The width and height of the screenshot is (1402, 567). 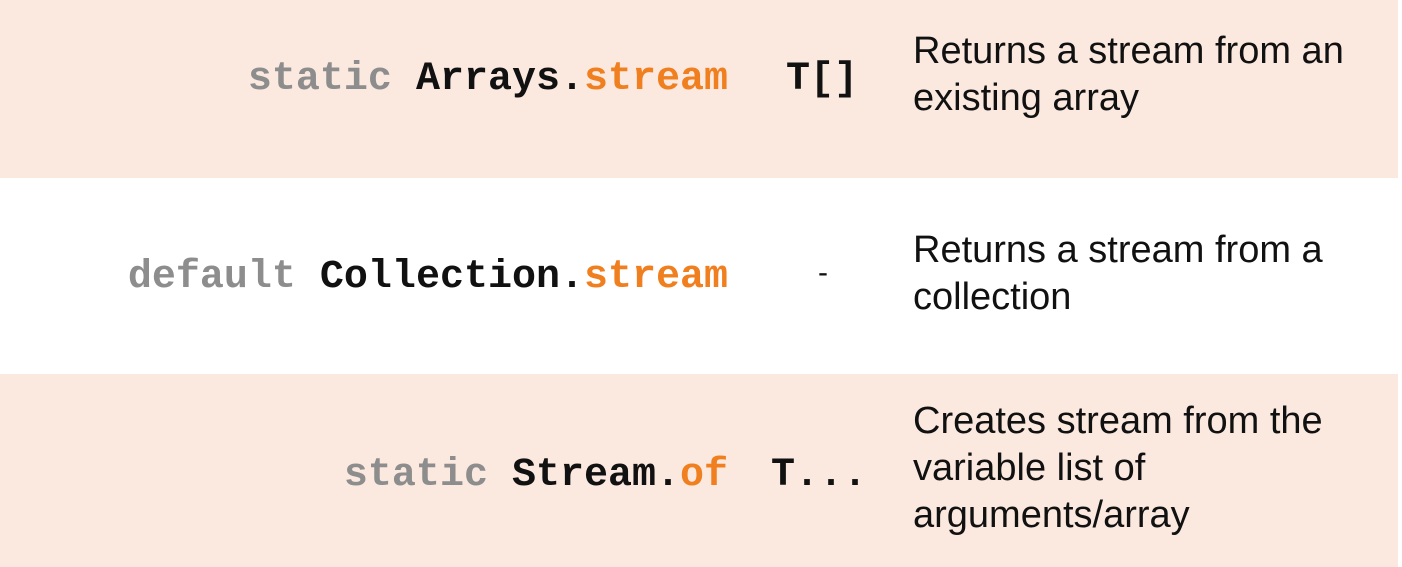 What do you see at coordinates (703, 475) in the screenshot?
I see `method-name: of` at bounding box center [703, 475].